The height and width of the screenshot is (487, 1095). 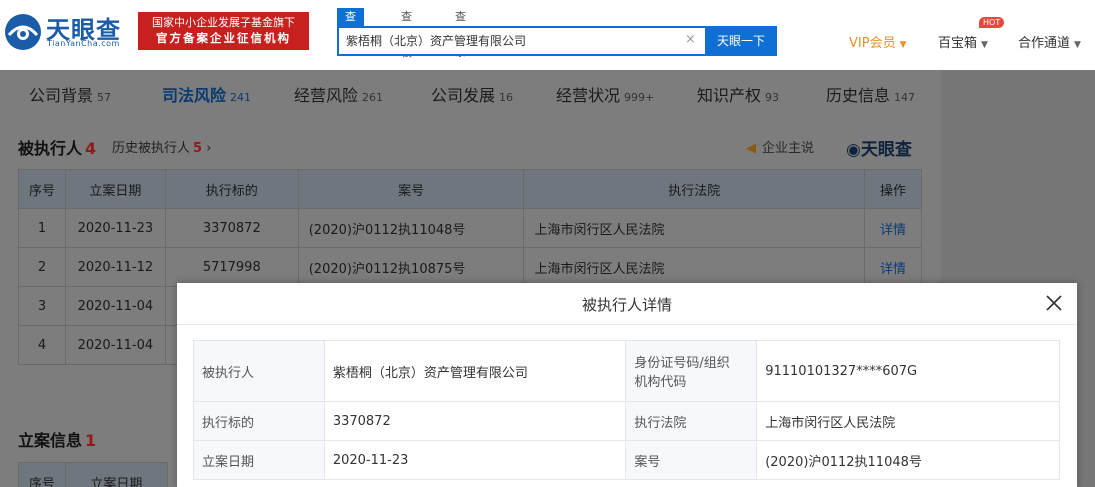 I want to click on tianyancha-logo: 天眼查 TianYanCha.com, so click(x=68, y=33).